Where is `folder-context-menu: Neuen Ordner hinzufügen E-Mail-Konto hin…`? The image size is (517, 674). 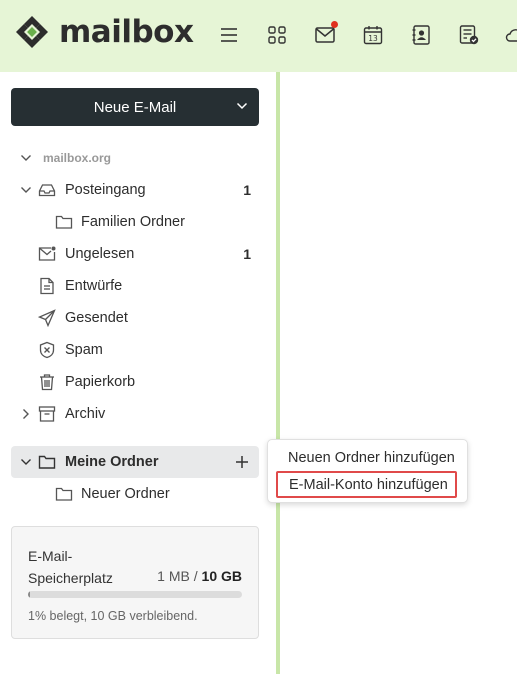
folder-context-menu: Neuen Ordner hinzufügen E-Mail-Konto hin… is located at coordinates (367, 471).